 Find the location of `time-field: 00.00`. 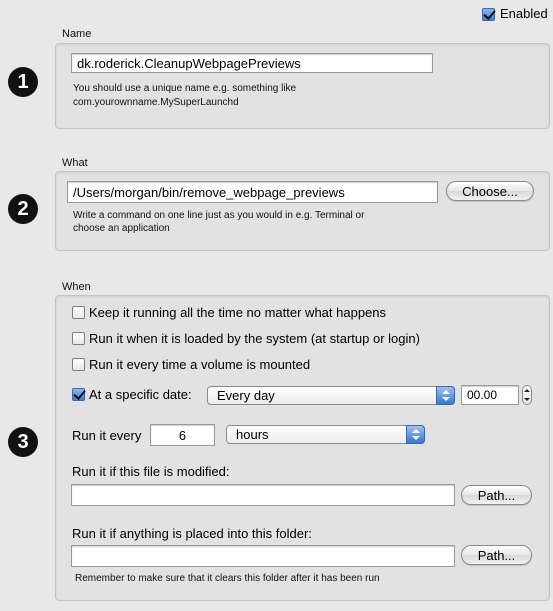

time-field: 00.00 is located at coordinates (490, 395).